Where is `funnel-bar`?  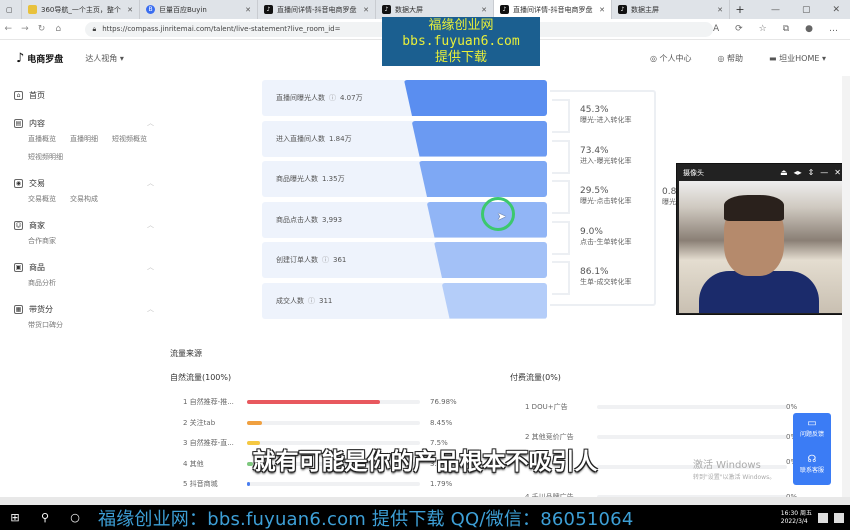
funnel-bar is located at coordinates (475, 98).